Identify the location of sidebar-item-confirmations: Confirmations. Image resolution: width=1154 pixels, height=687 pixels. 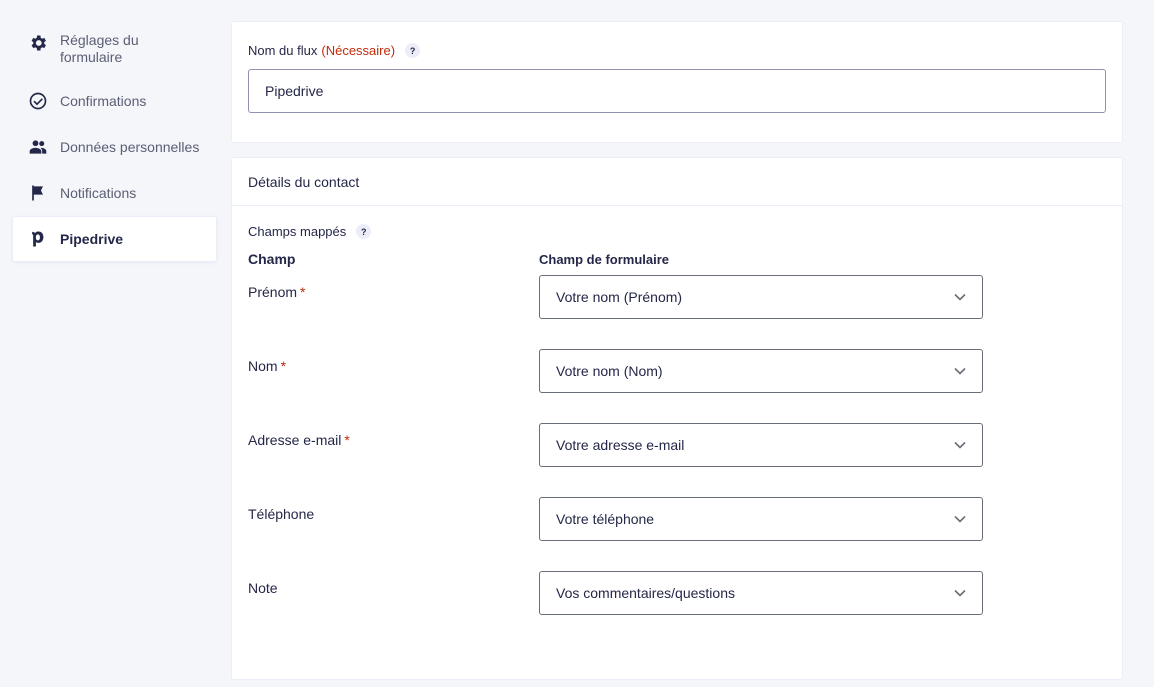
(114, 101).